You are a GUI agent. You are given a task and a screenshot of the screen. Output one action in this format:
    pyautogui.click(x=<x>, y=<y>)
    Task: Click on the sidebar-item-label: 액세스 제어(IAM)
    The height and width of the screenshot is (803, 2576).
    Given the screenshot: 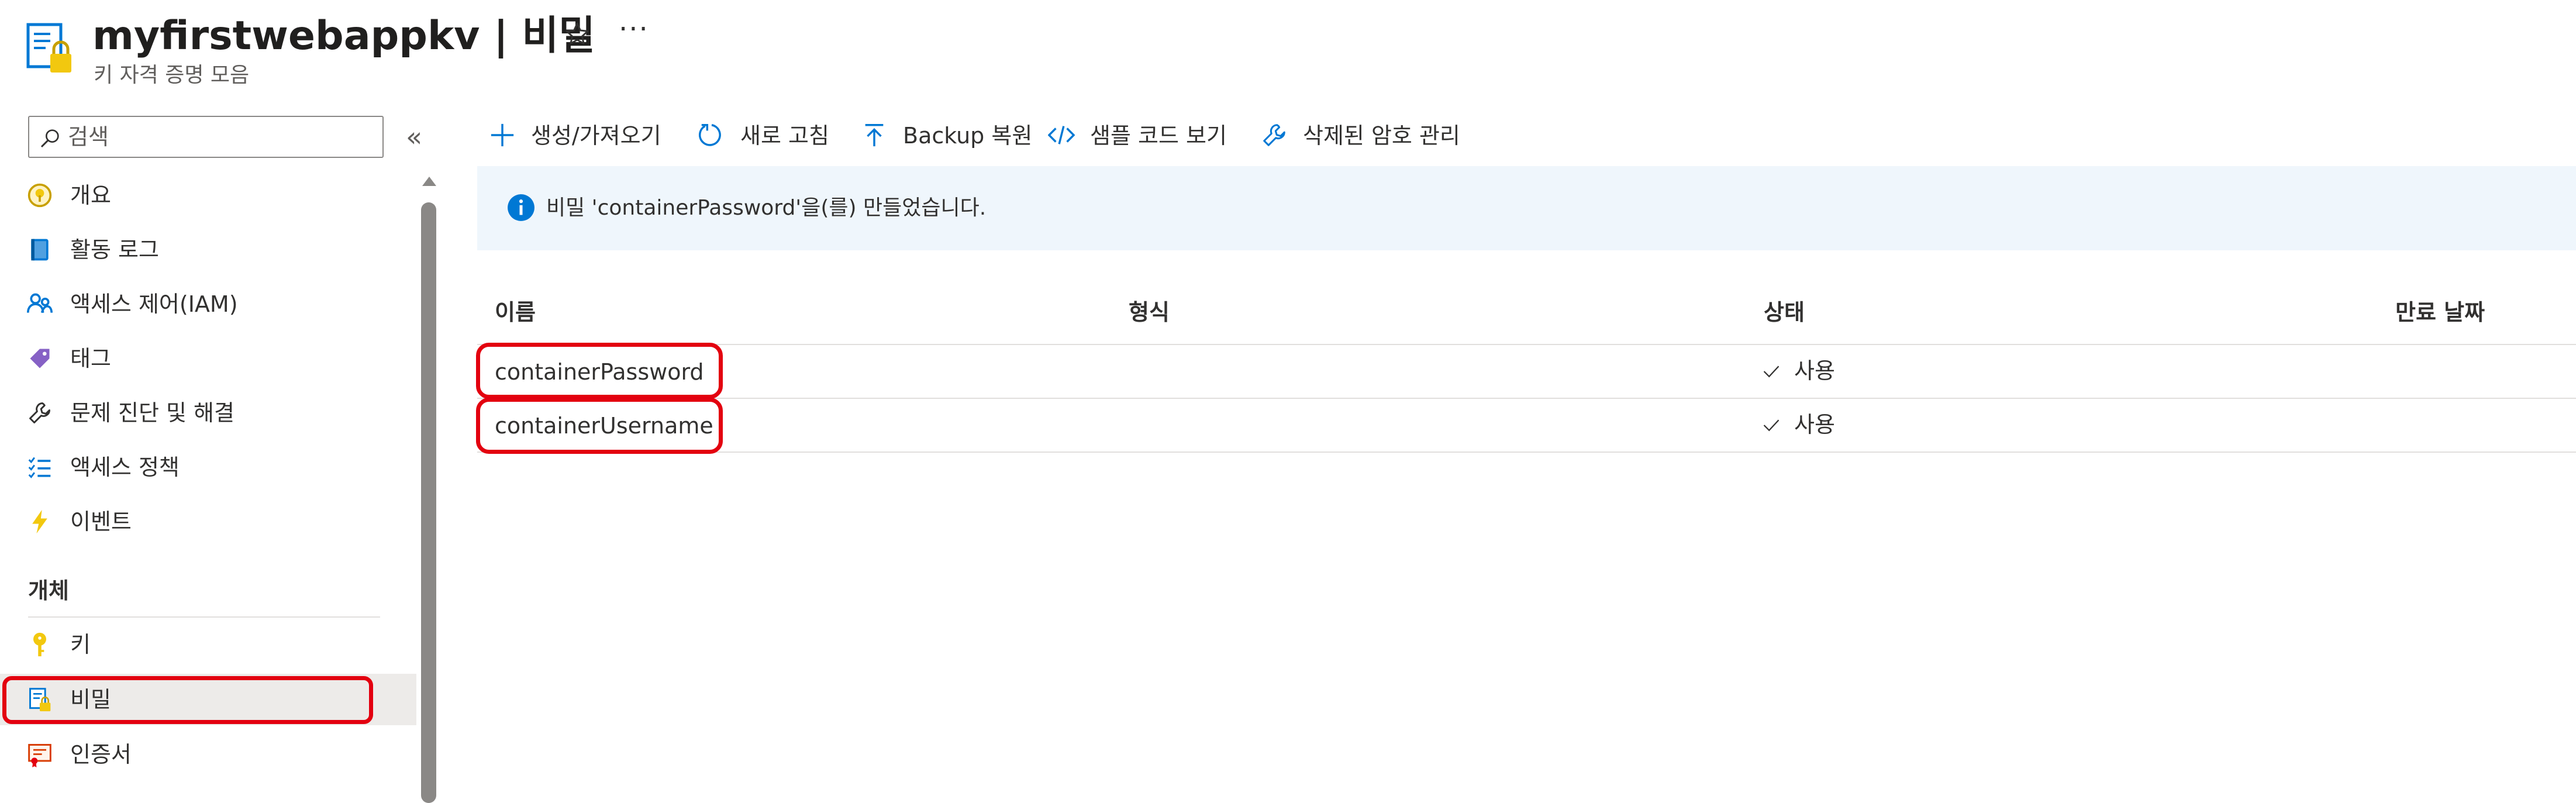 What is the action you would take?
    pyautogui.click(x=154, y=304)
    